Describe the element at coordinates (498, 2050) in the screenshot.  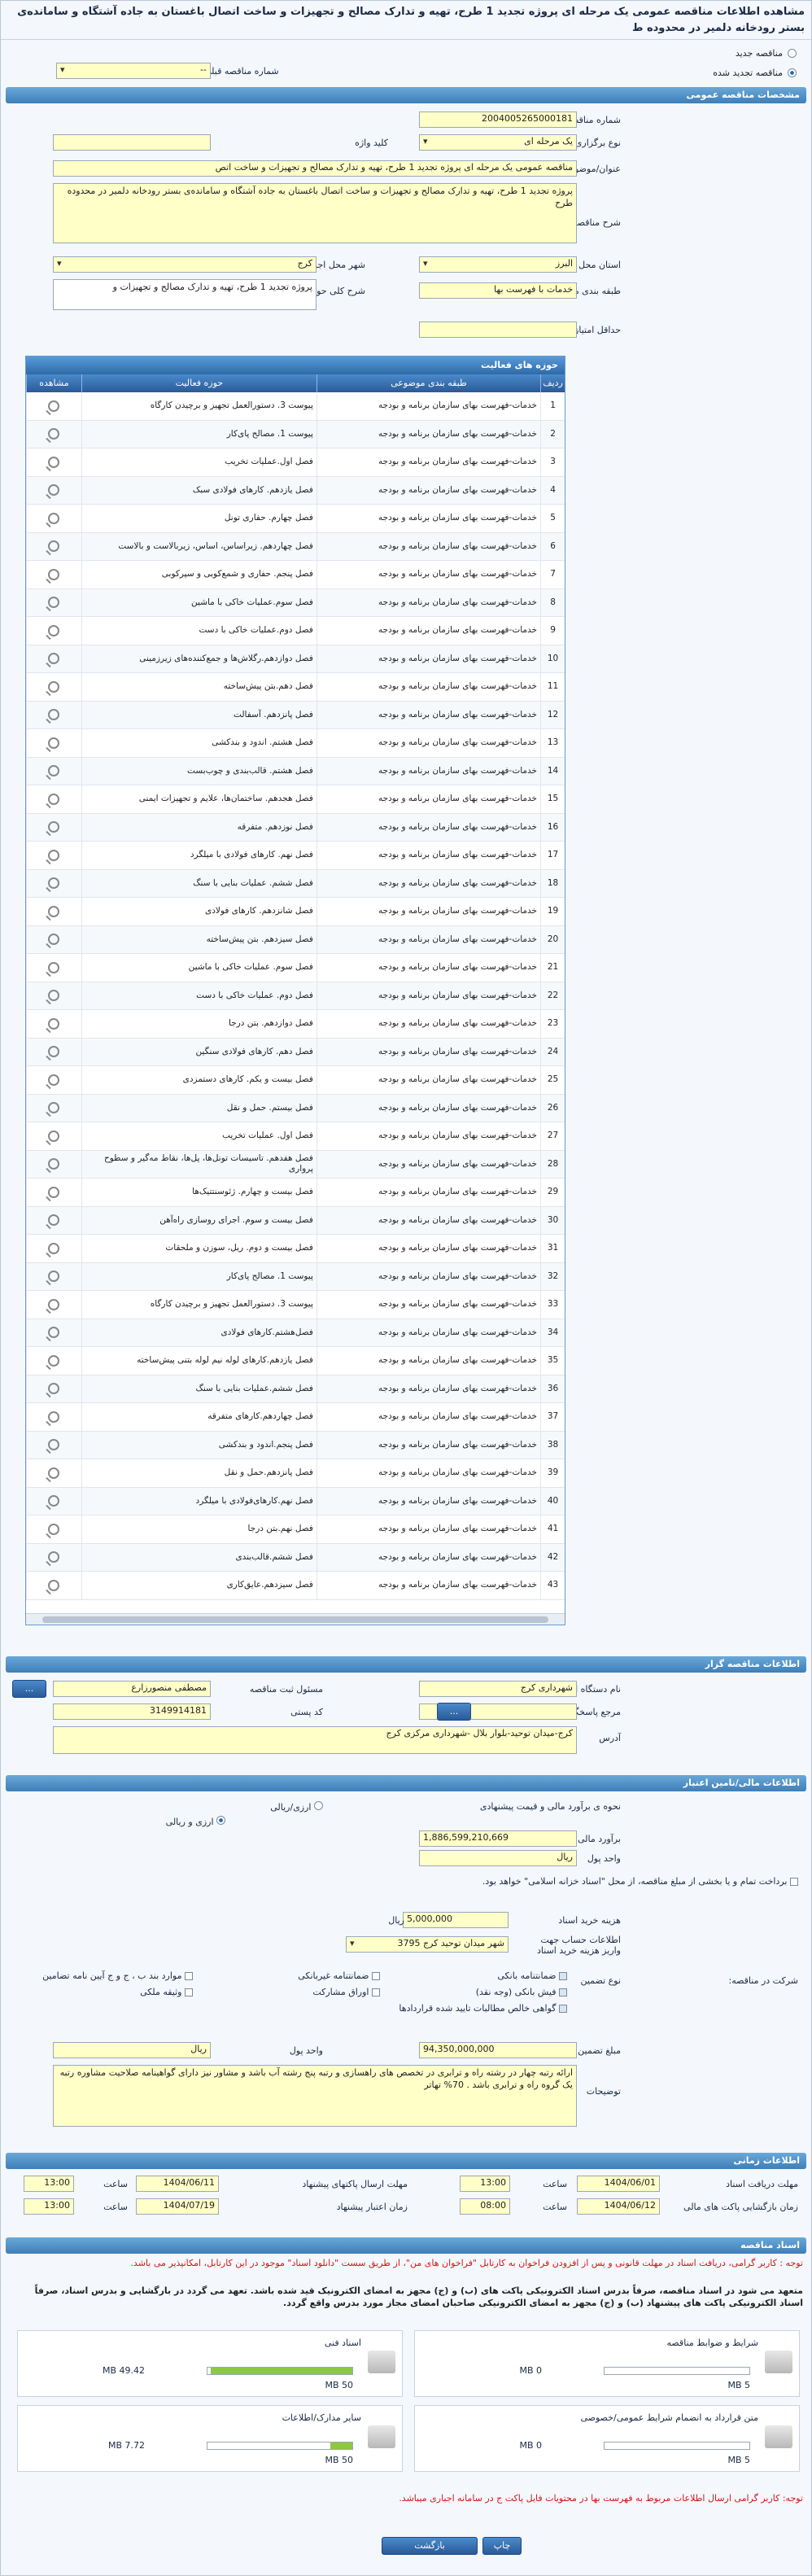
I see `amt-field: 94,350,000,000` at that location.